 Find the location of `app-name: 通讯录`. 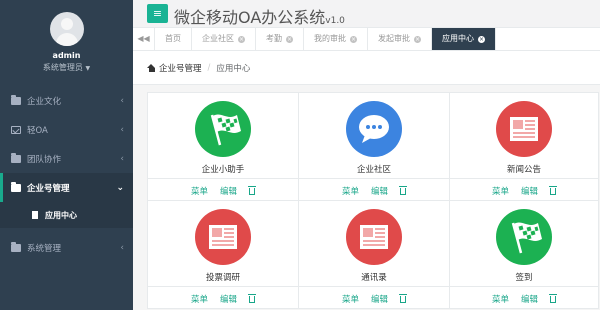

app-name: 通讯录 is located at coordinates (374, 278).